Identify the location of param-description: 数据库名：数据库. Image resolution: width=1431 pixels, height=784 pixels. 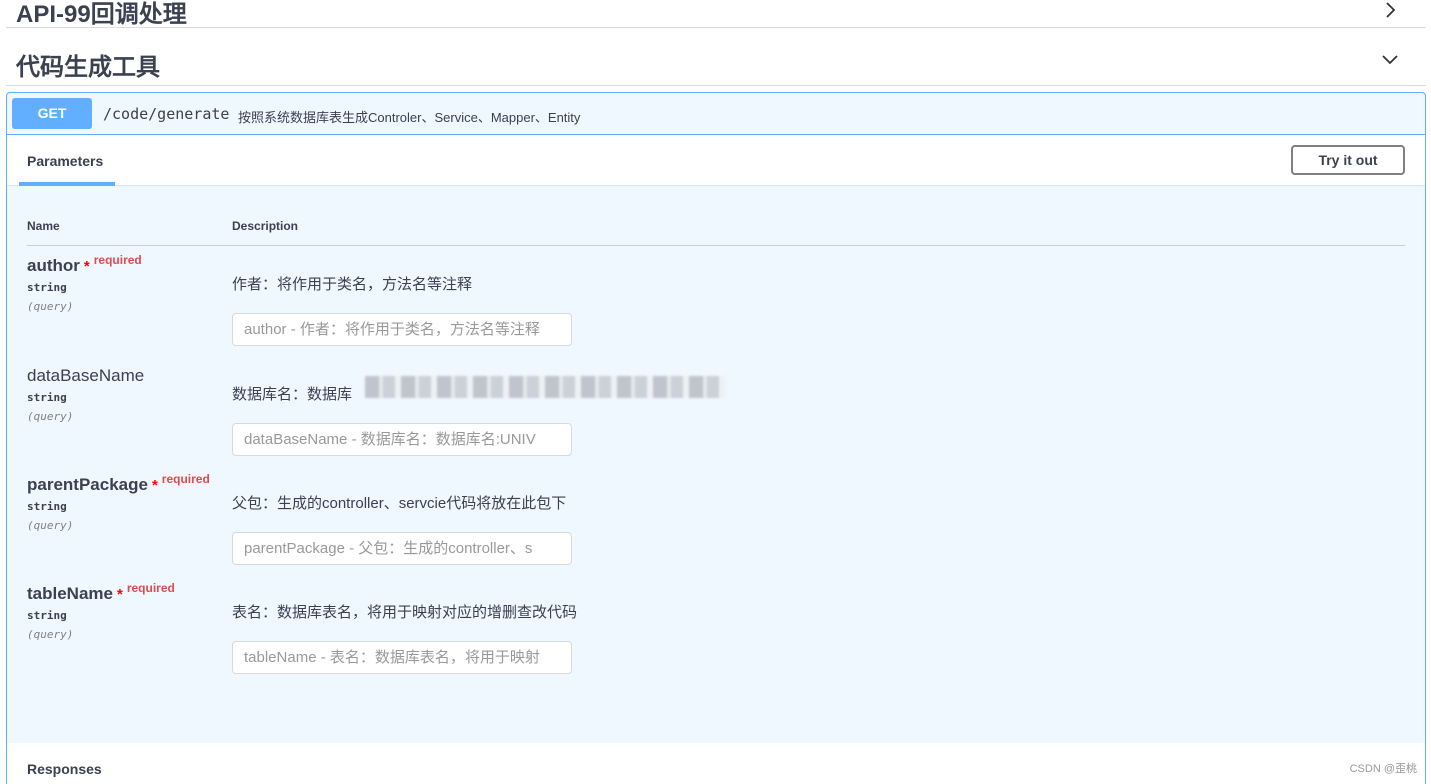
(292, 394).